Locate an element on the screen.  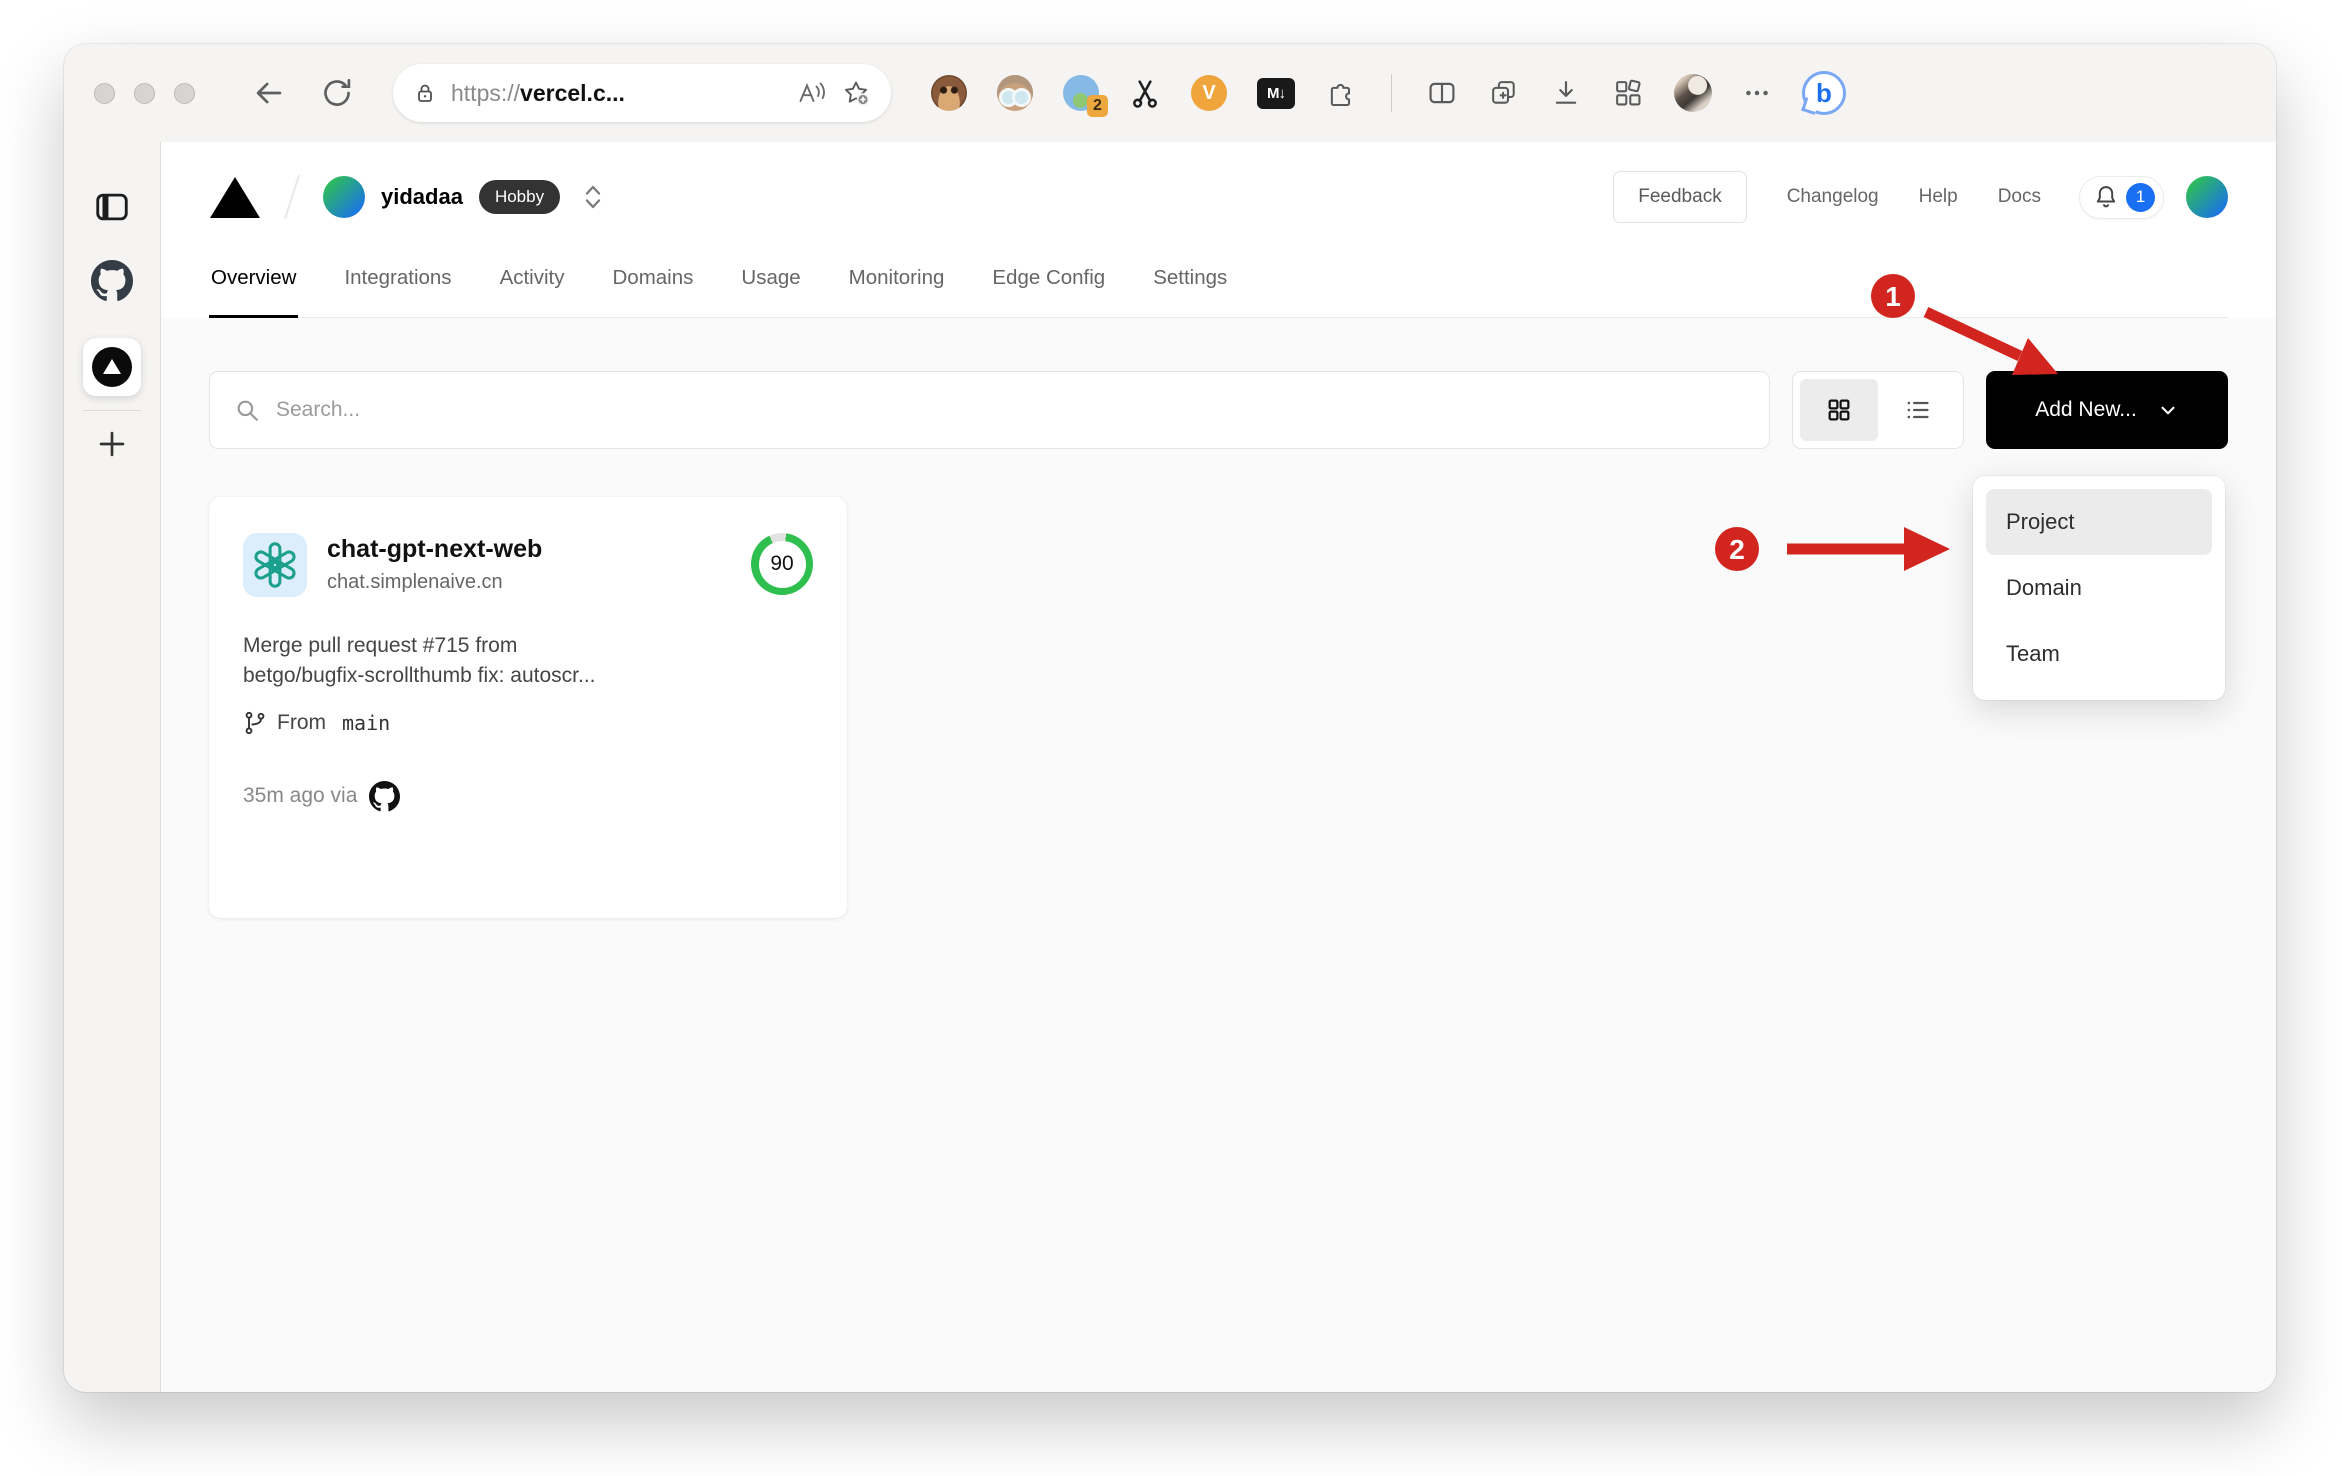
chevron-updown-icon is located at coordinates (593, 197).